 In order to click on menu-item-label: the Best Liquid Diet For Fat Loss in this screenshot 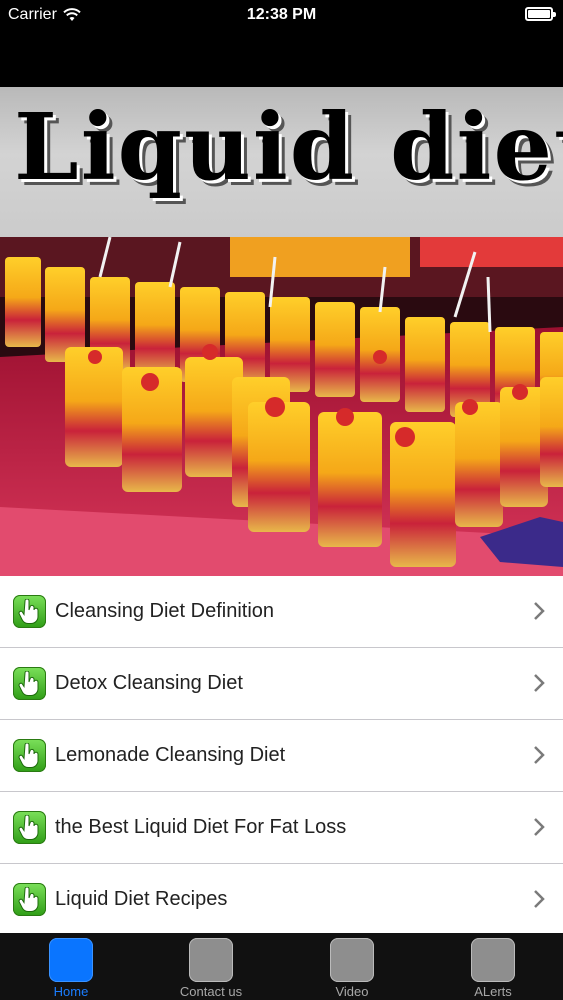, I will do `click(201, 827)`.